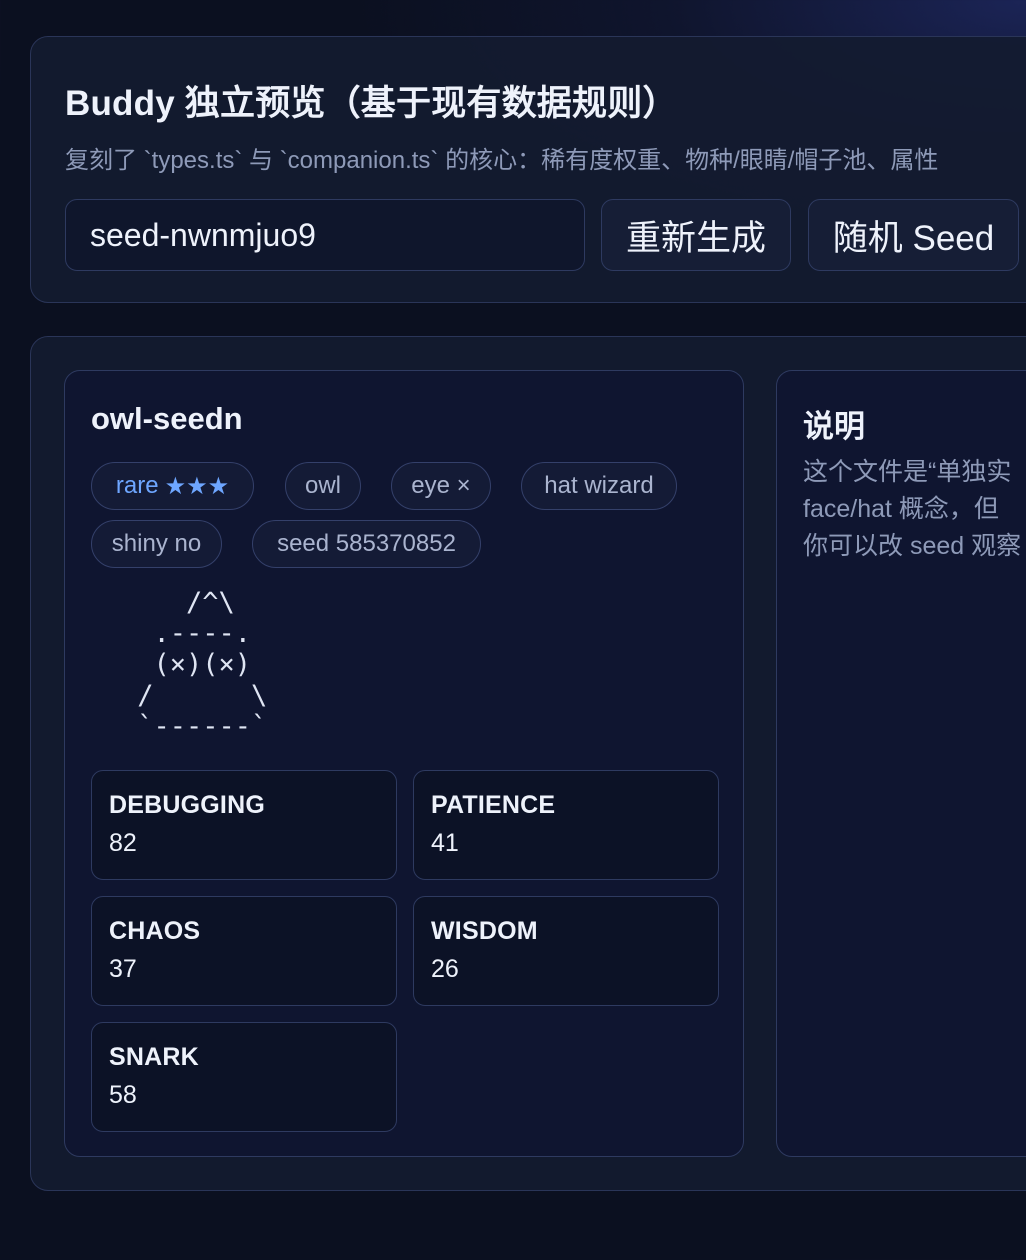 The width and height of the screenshot is (1026, 1260). What do you see at coordinates (323, 486) in the screenshot?
I see `species-tag: owl` at bounding box center [323, 486].